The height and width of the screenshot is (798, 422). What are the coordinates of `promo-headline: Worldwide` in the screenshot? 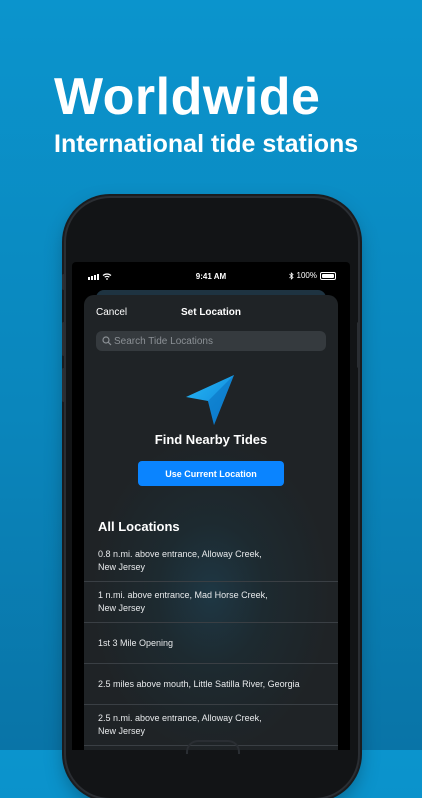 It's located at (187, 97).